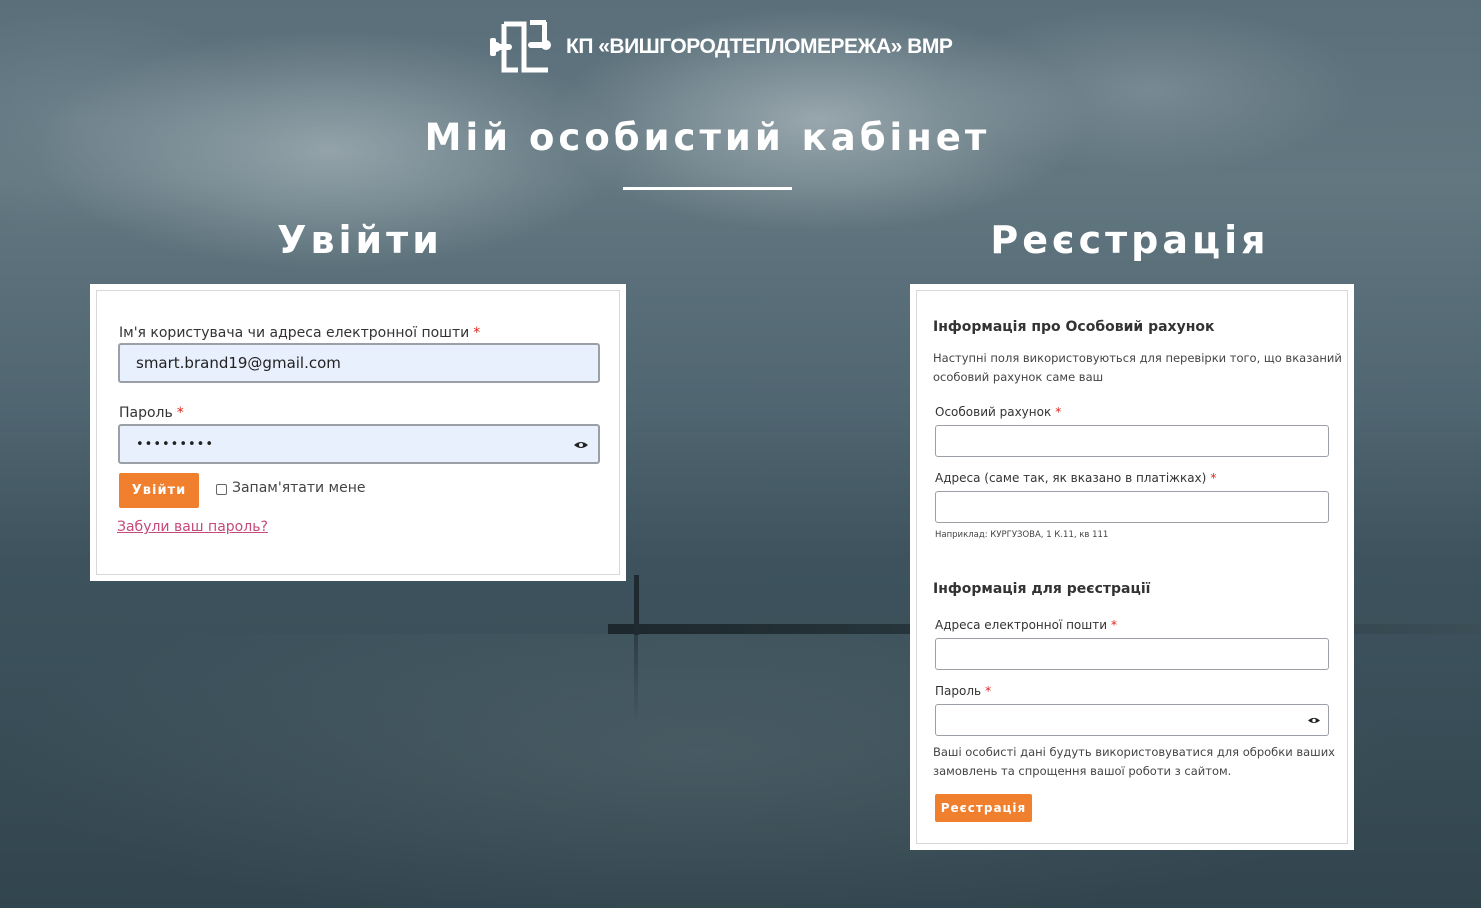 The width and height of the screenshot is (1481, 908). I want to click on pole-reflection, so click(636, 679).